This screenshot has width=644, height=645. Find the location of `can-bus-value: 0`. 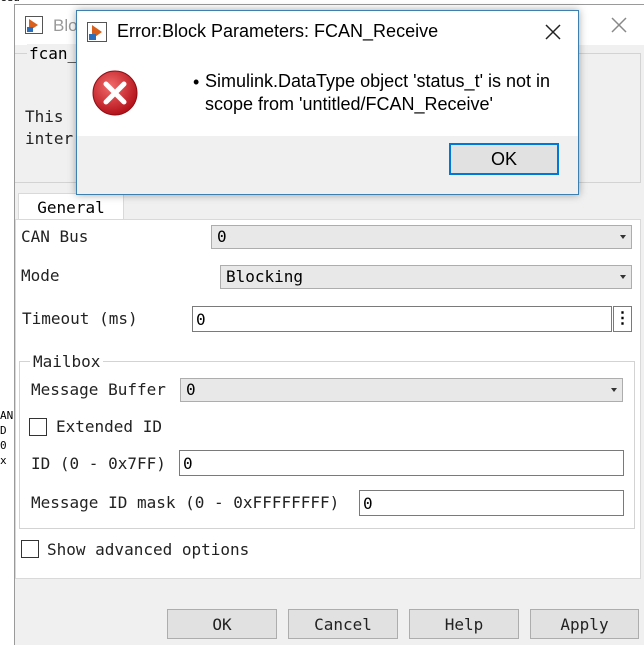

can-bus-value: 0 is located at coordinates (222, 236).